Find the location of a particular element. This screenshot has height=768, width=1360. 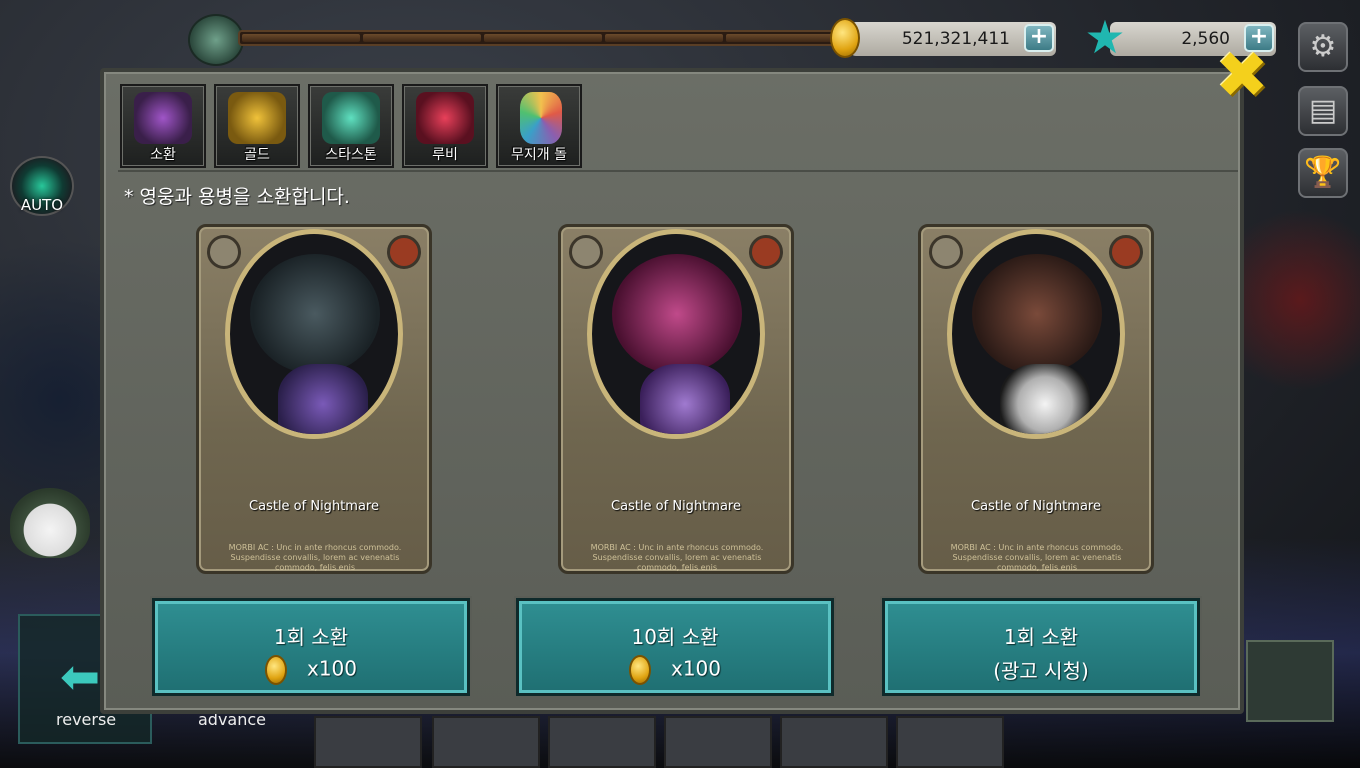

mascot-character is located at coordinates (50, 523).